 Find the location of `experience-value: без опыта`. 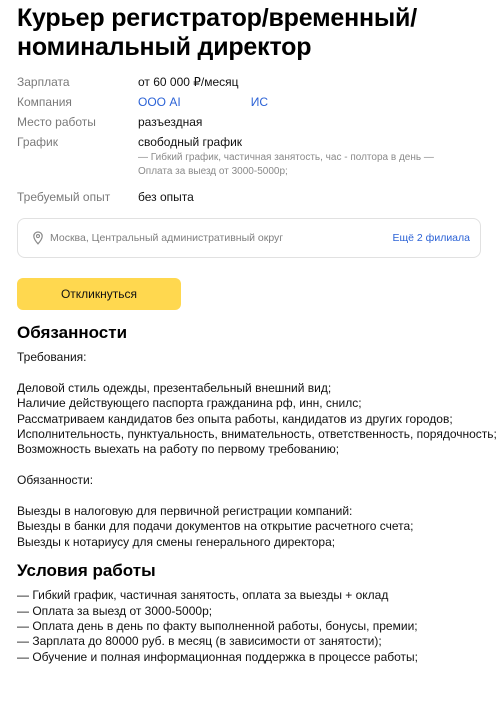

experience-value: без опыта is located at coordinates (166, 197).